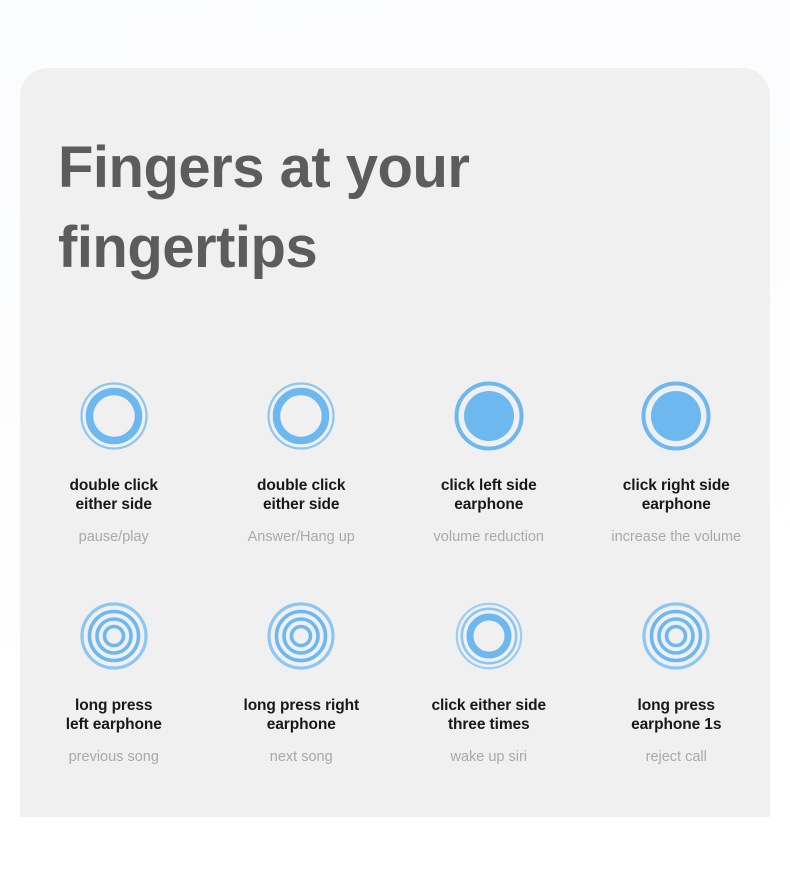 The width and height of the screenshot is (790, 891). I want to click on gesture-label: long press right earphone, so click(301, 715).